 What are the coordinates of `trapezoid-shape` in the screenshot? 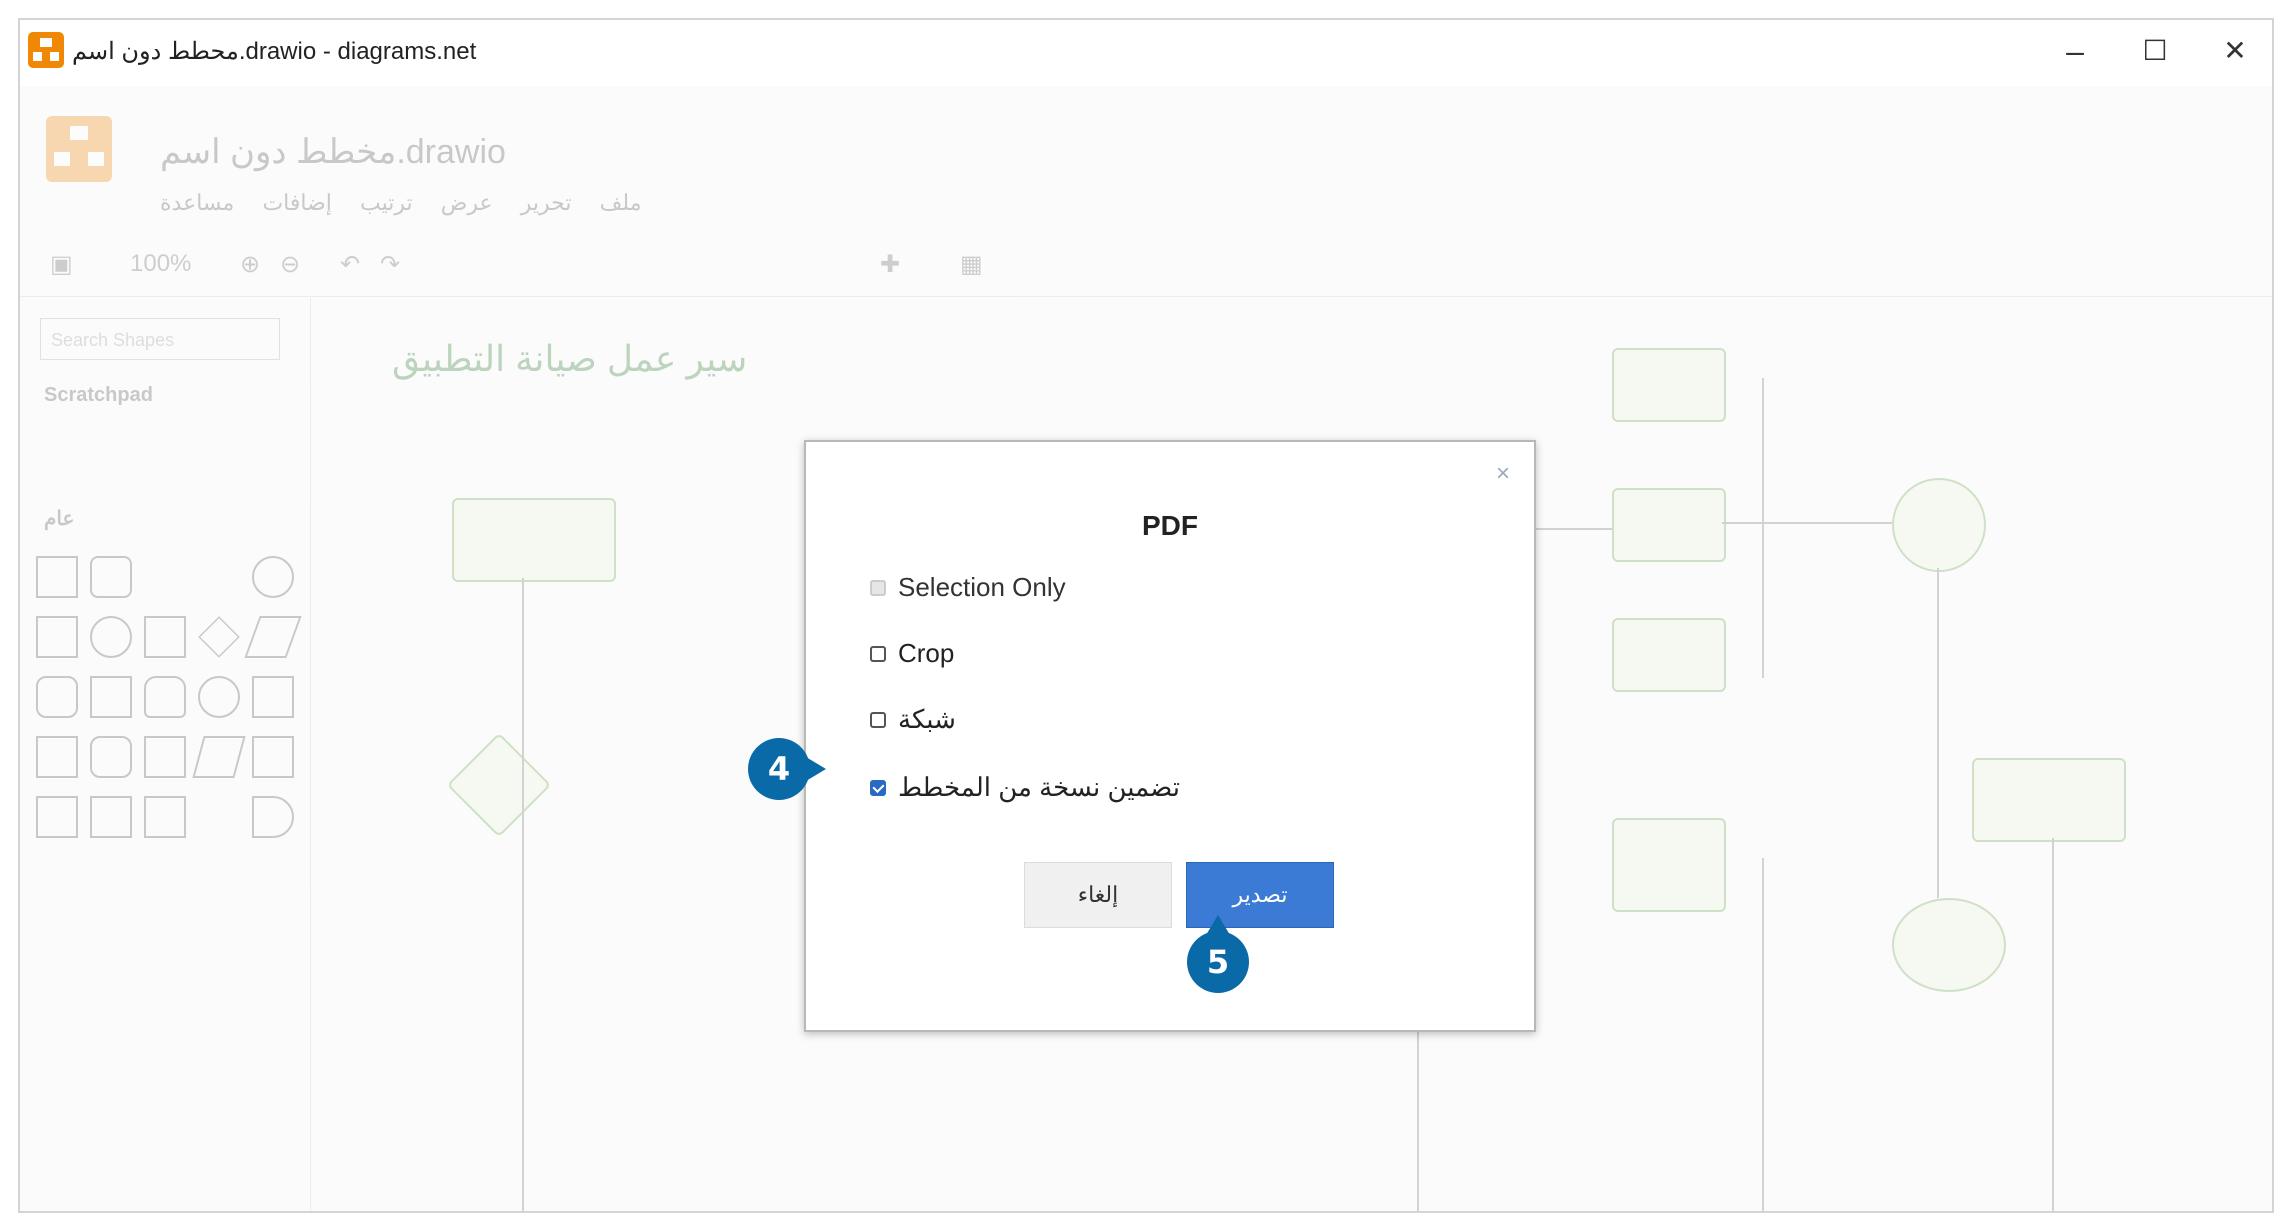 It's located at (219, 757).